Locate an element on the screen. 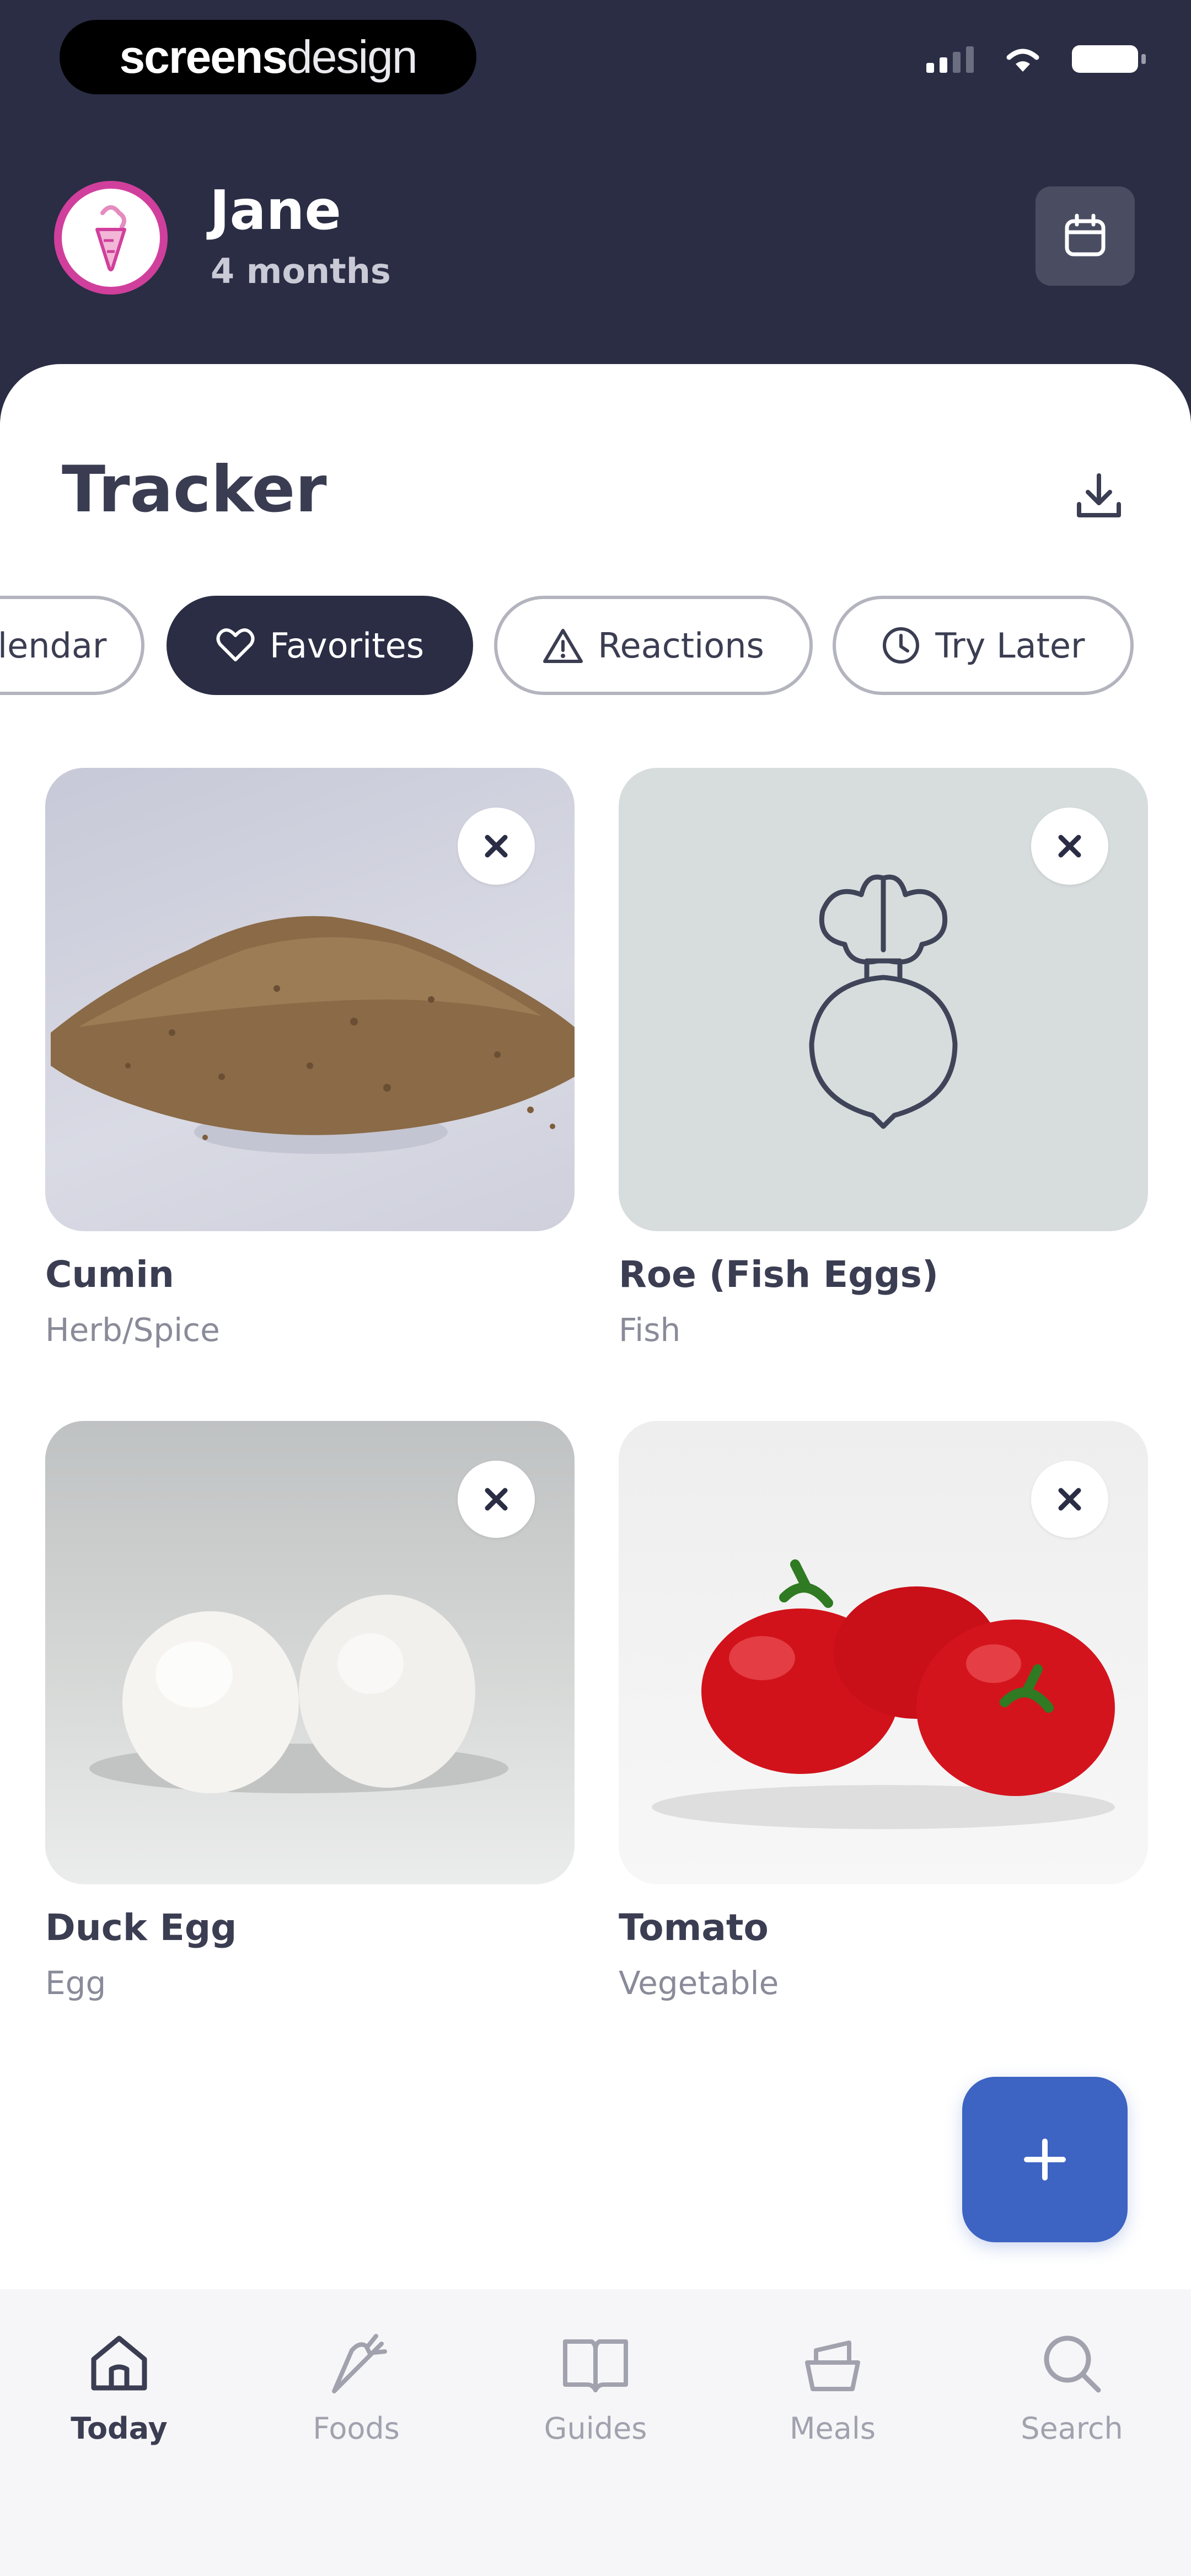 The image size is (1191, 2576). food-category: Fish is located at coordinates (650, 1330).